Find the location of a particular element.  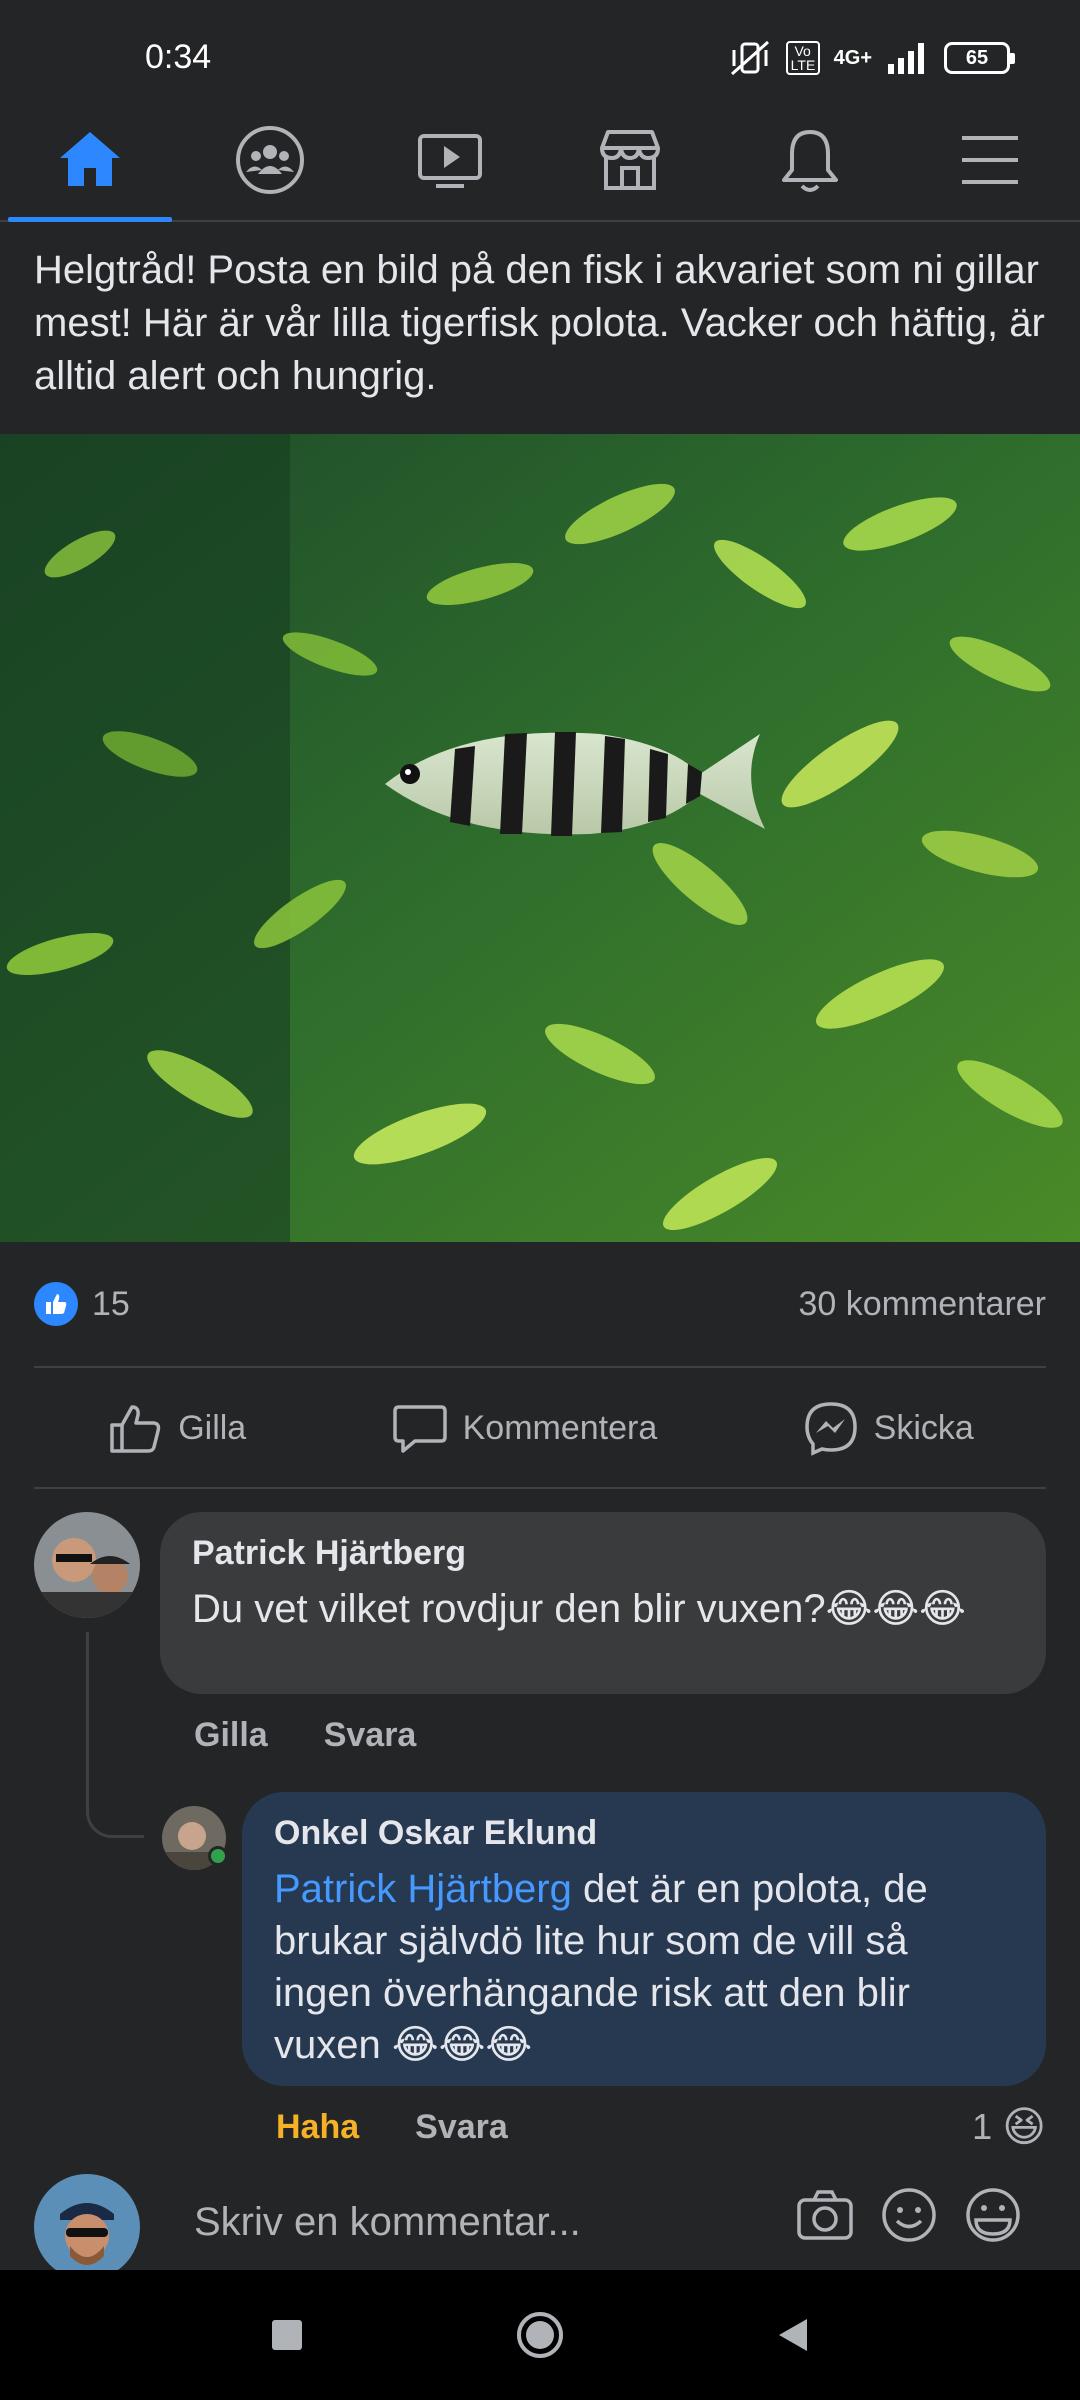

my-avatar is located at coordinates (87, 2227).